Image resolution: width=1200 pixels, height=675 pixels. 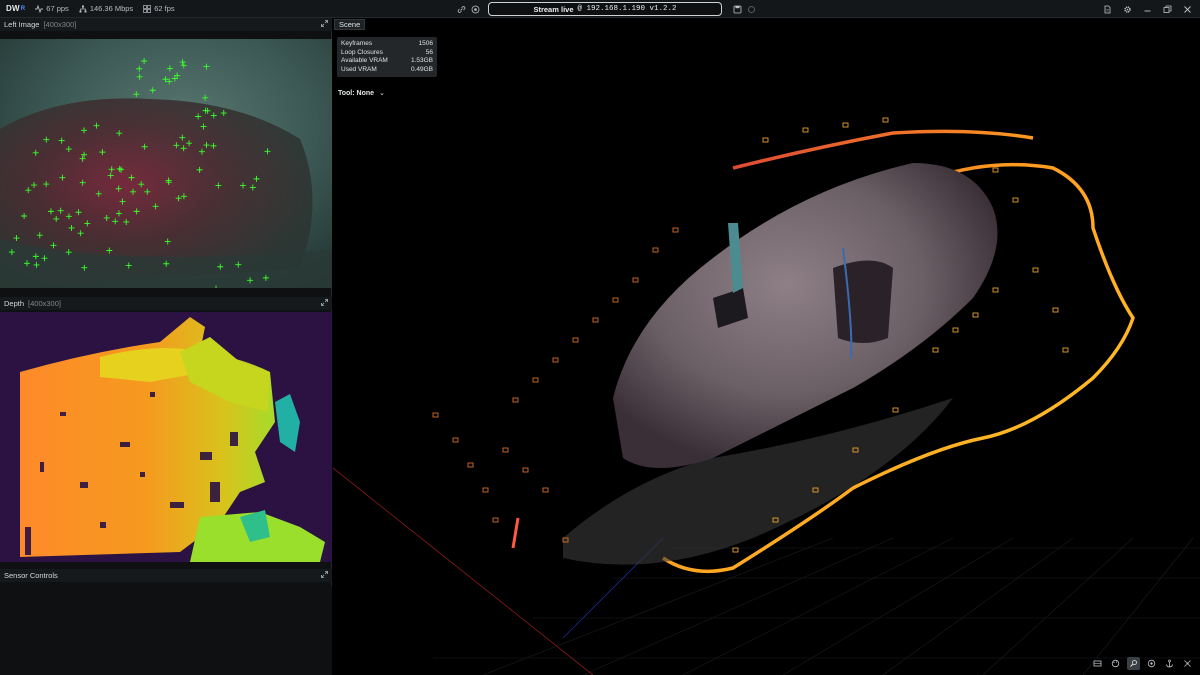 What do you see at coordinates (421, 61) in the screenshot?
I see `stat-value: 1.53GB` at bounding box center [421, 61].